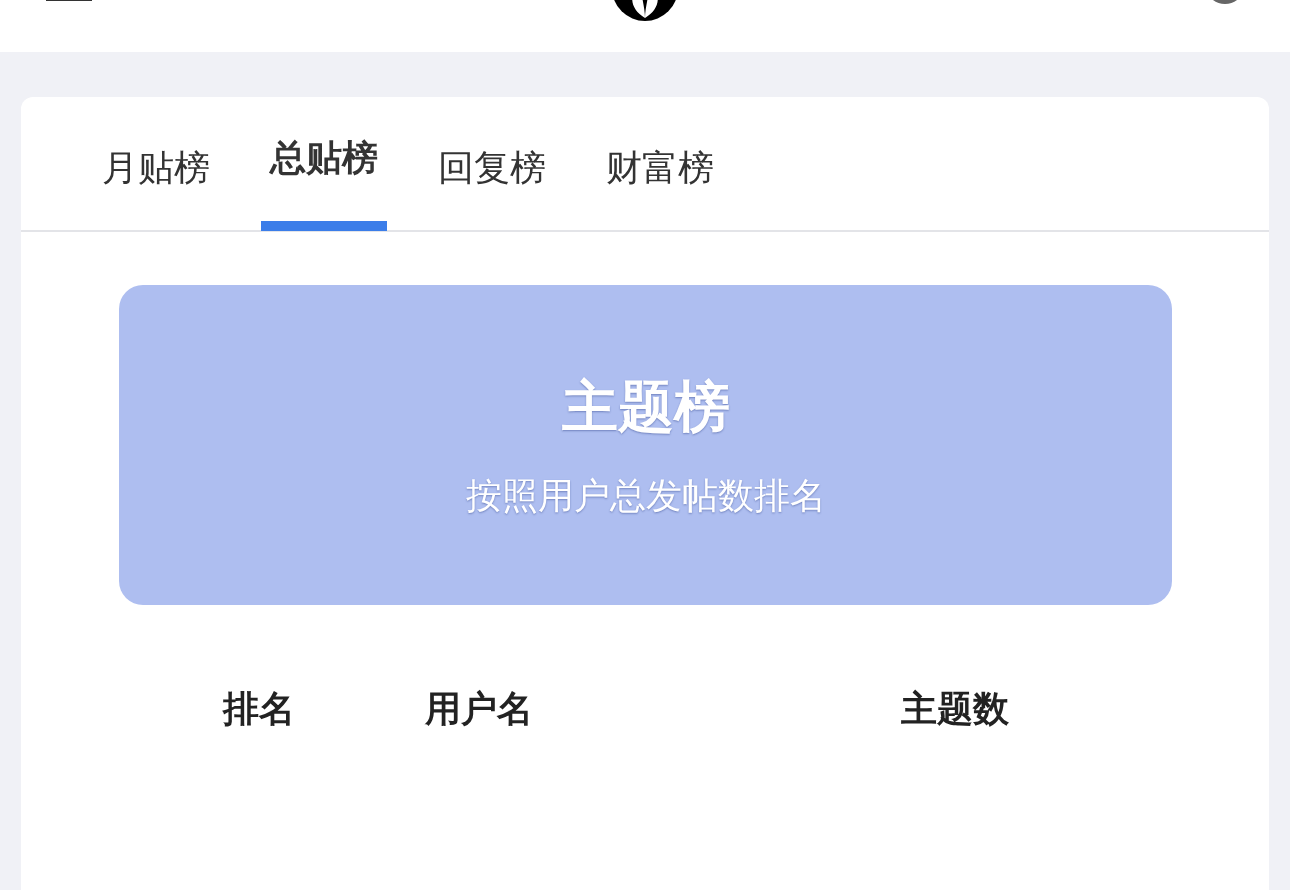 The height and width of the screenshot is (890, 1290). What do you see at coordinates (479, 709) in the screenshot?
I see `column-header: 用户名` at bounding box center [479, 709].